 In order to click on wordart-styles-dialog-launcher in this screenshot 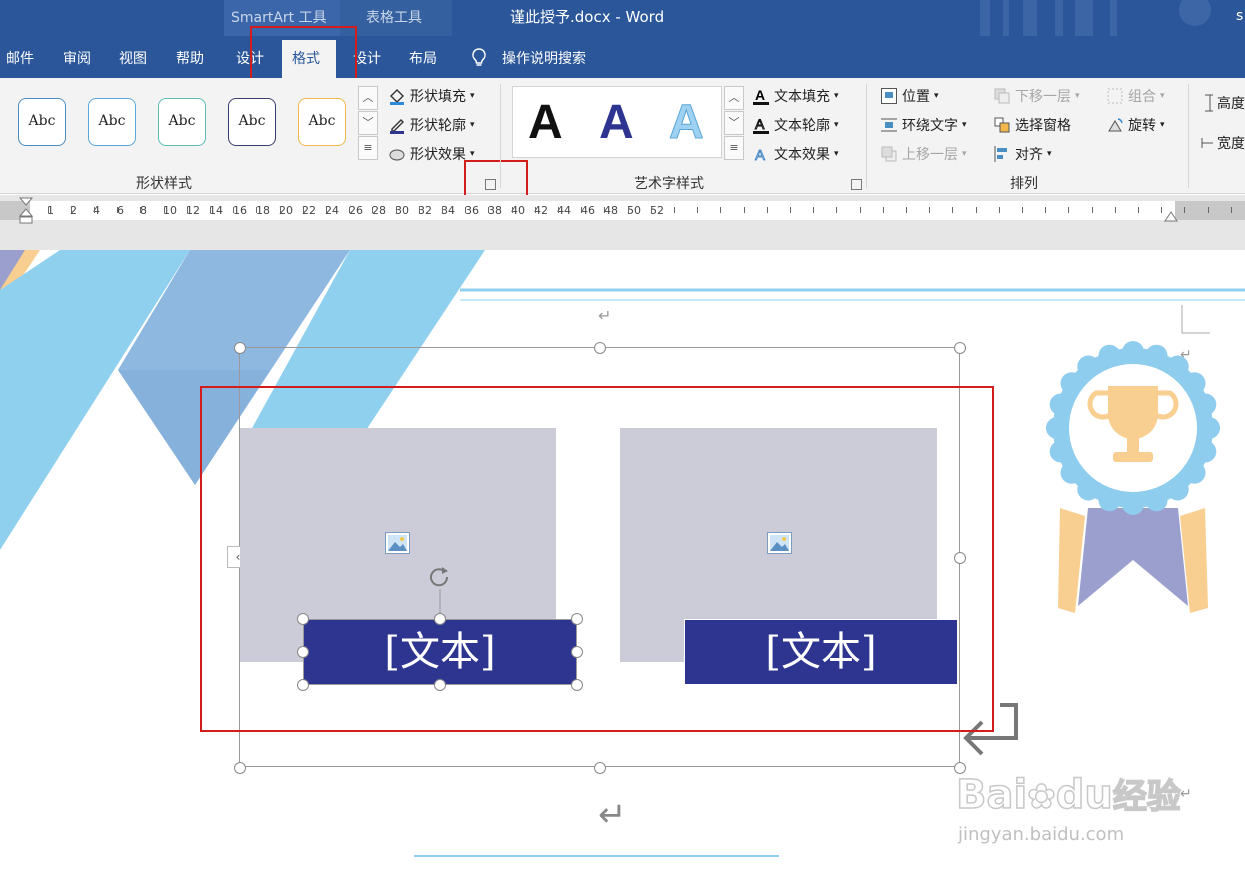, I will do `click(856, 184)`.